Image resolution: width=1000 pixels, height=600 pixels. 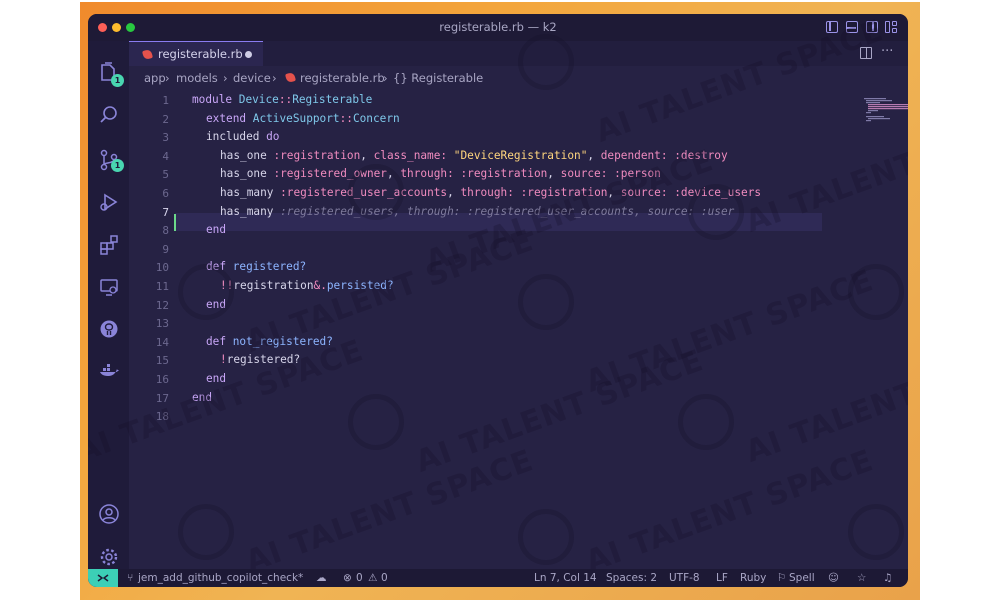 I want to click on line-number: 16, so click(x=162, y=379).